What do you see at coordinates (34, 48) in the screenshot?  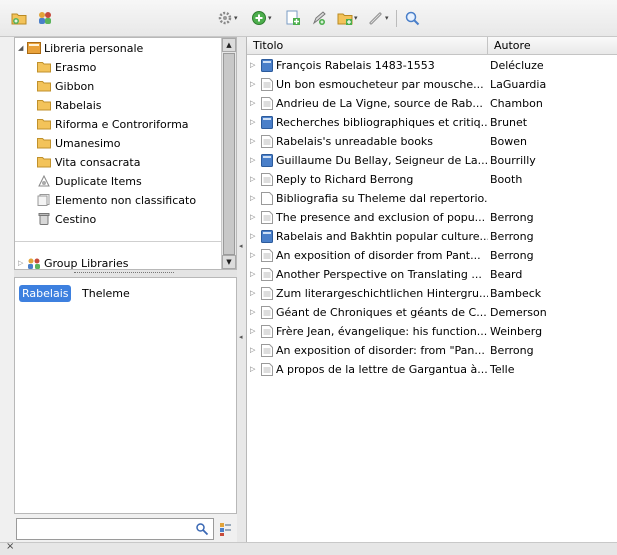 I see `library-icon` at bounding box center [34, 48].